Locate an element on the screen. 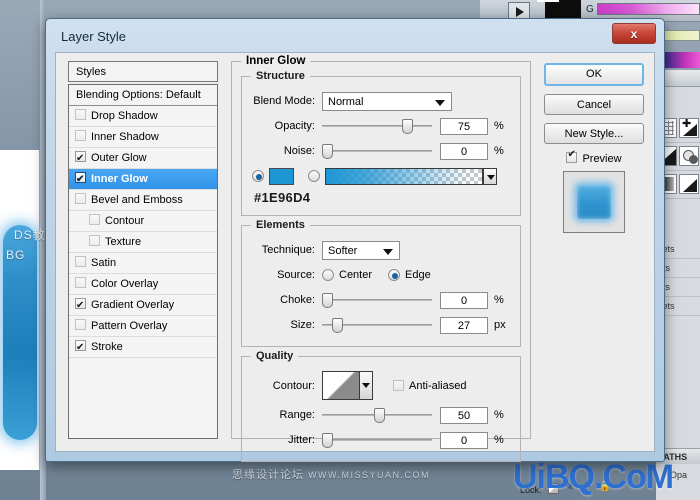 This screenshot has height=500, width=700. blend-mode-select: Normal is located at coordinates (387, 101).